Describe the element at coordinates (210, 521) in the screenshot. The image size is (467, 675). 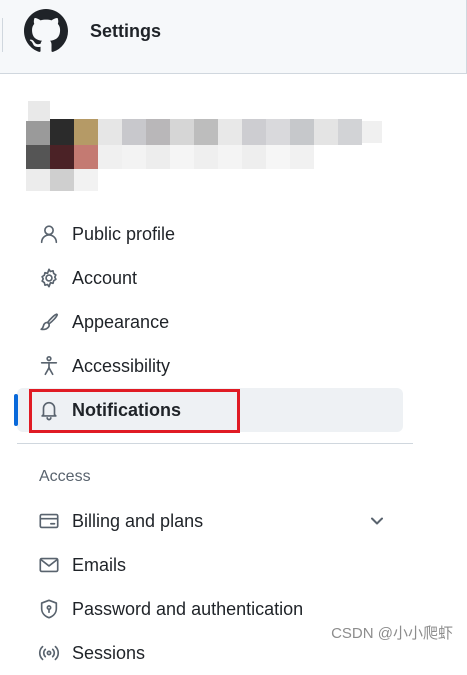
I see `sidebar-item-billing: Billing and plans` at that location.